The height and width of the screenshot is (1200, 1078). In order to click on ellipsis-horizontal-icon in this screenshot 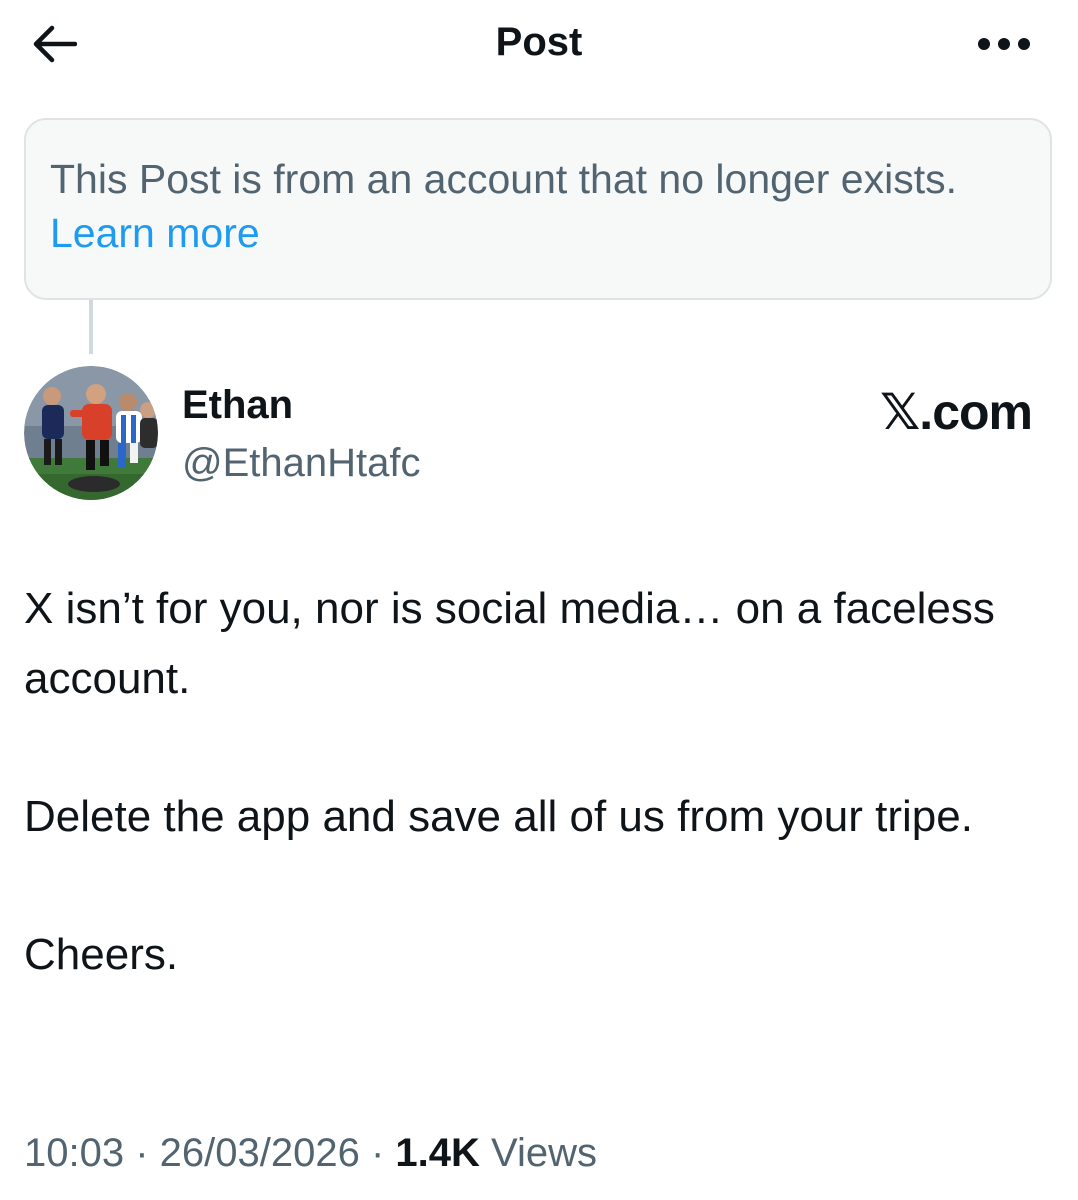, I will do `click(1004, 44)`.